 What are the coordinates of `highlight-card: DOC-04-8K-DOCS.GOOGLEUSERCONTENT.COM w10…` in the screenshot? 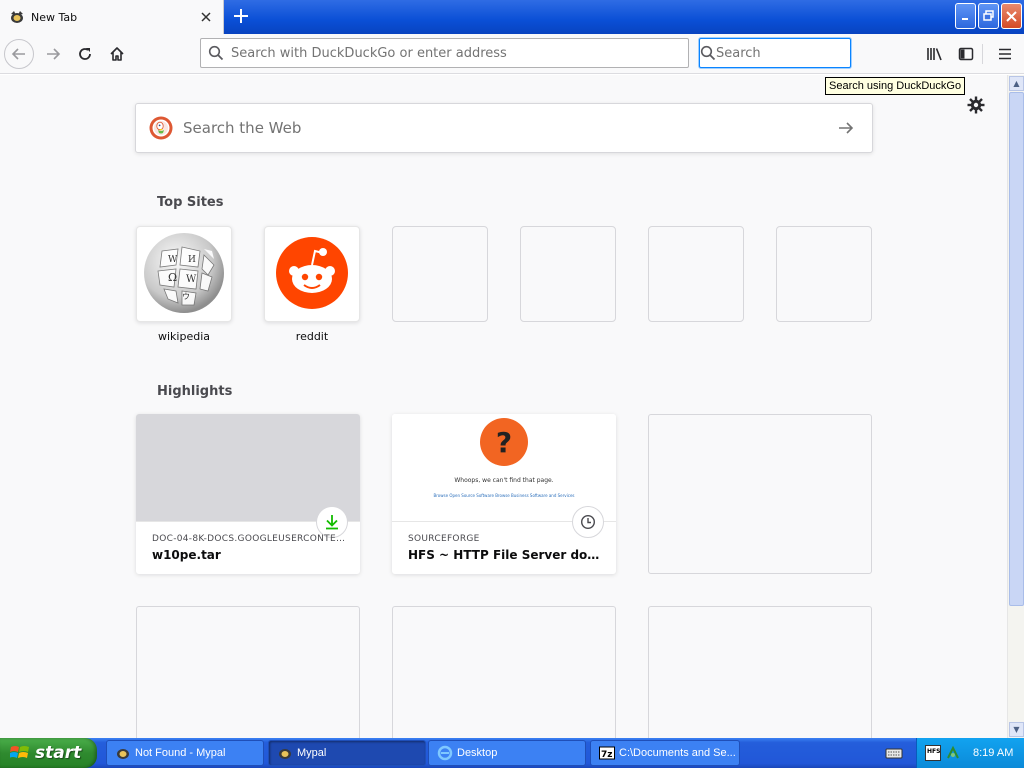 It's located at (248, 494).